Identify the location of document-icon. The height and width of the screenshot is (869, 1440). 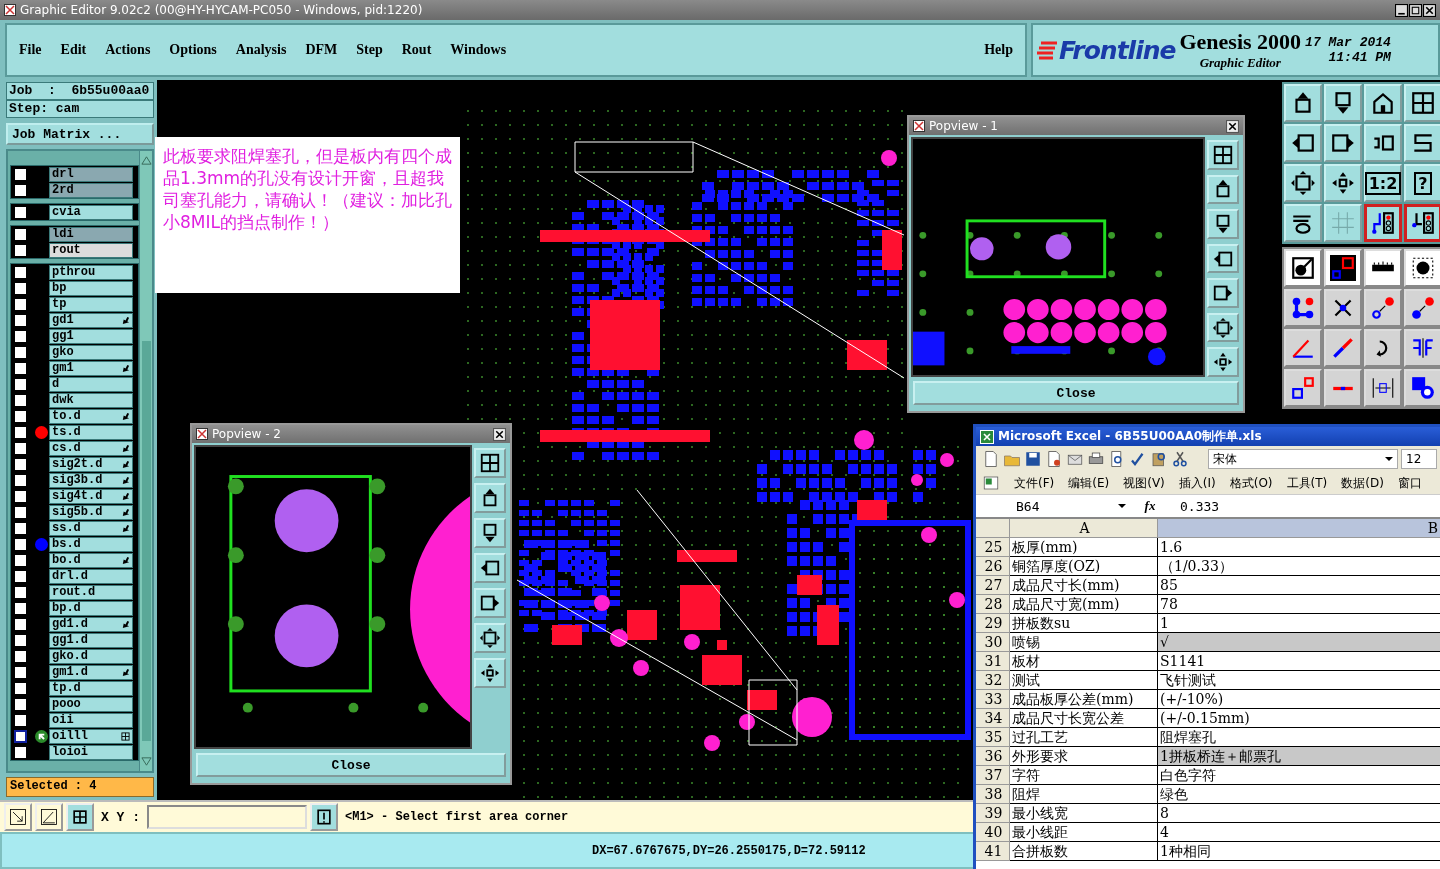
(1054, 459).